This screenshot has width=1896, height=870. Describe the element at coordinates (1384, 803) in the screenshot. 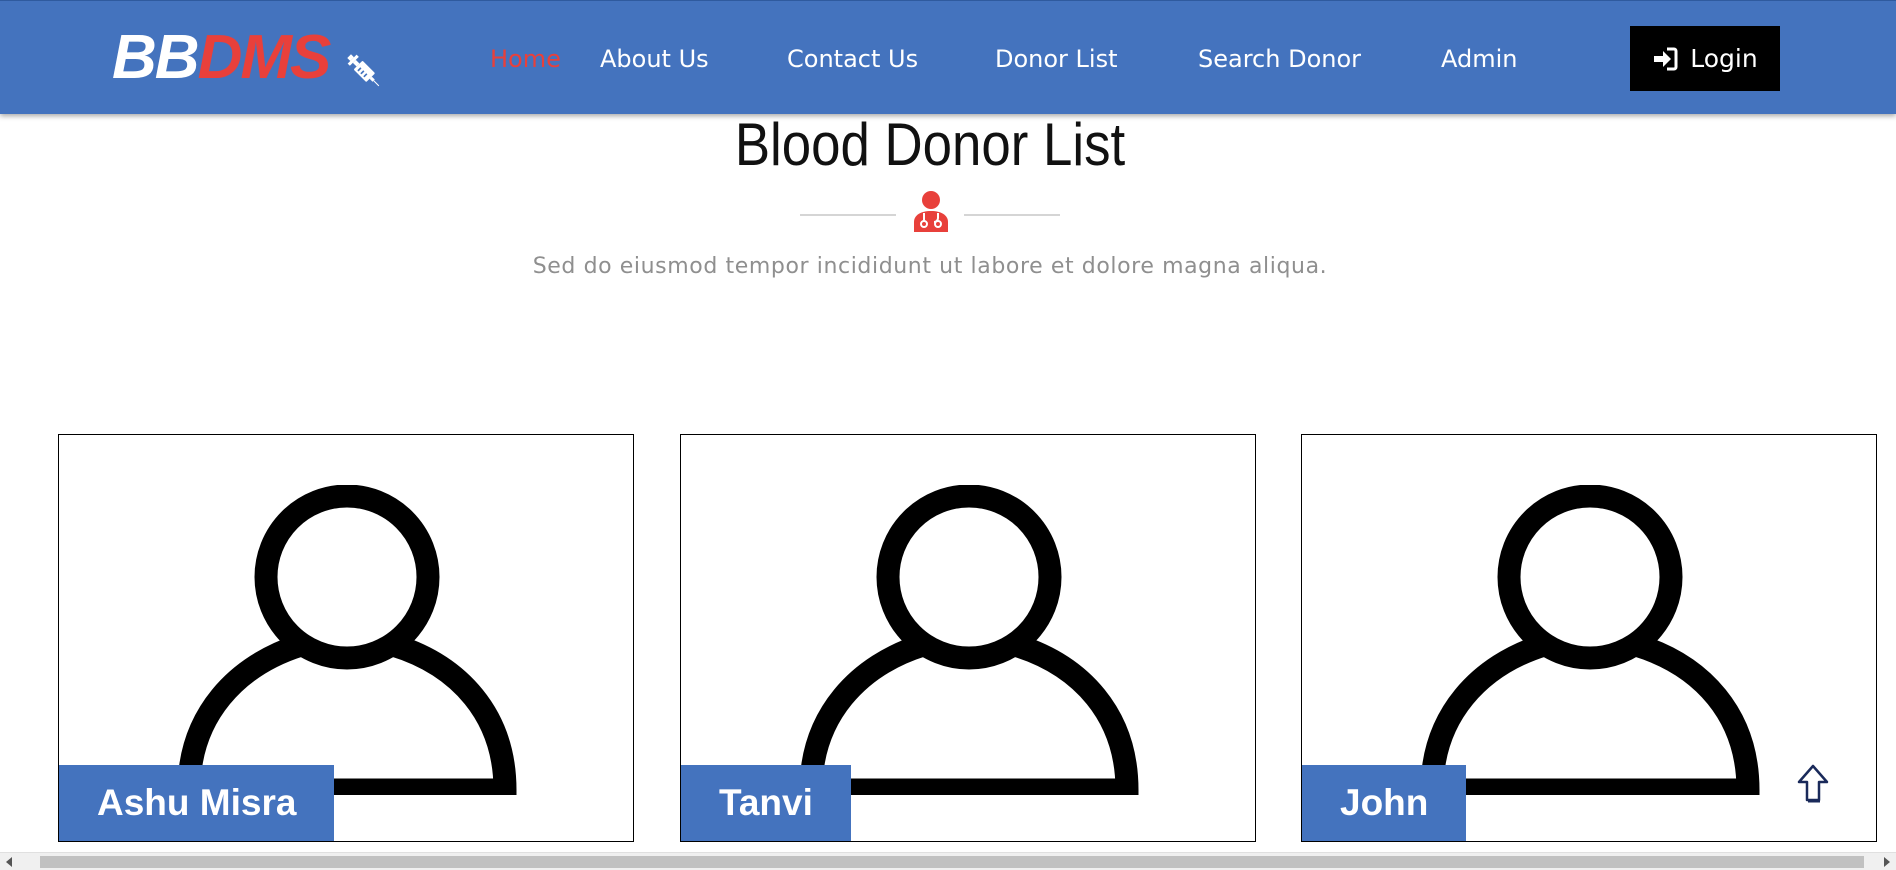

I see `donor-name: John` at that location.